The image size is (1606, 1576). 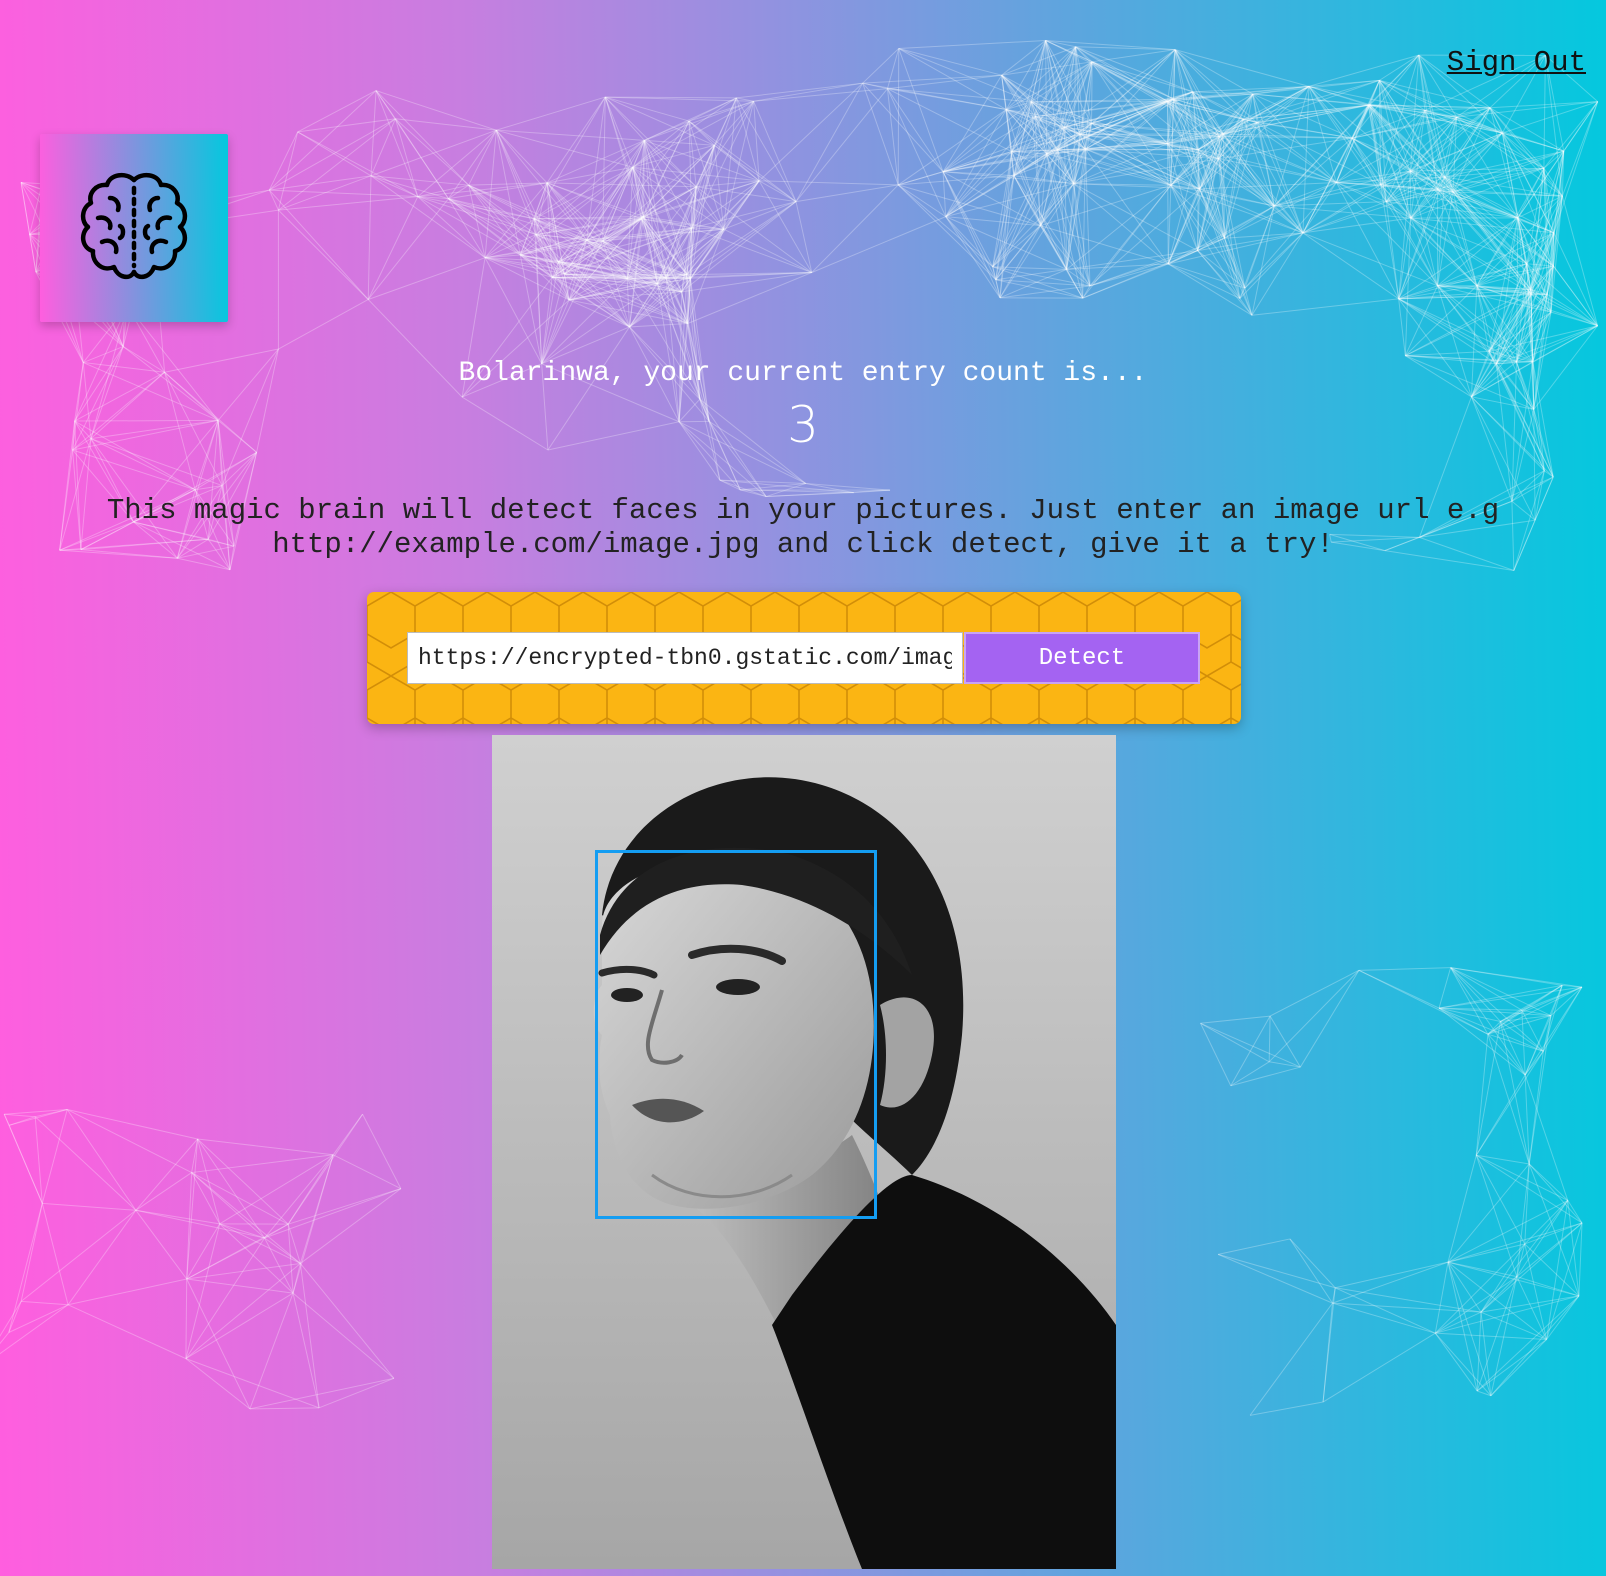 I want to click on face-bounding-box, so click(x=736, y=1034).